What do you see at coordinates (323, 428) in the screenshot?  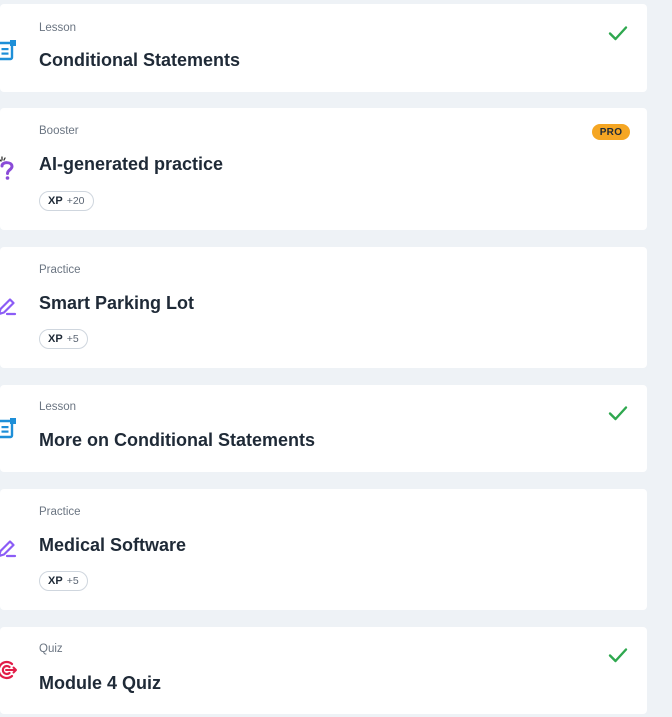 I see `list-item-more-on-conditional-statements: Lesson More on Conditional Statements` at bounding box center [323, 428].